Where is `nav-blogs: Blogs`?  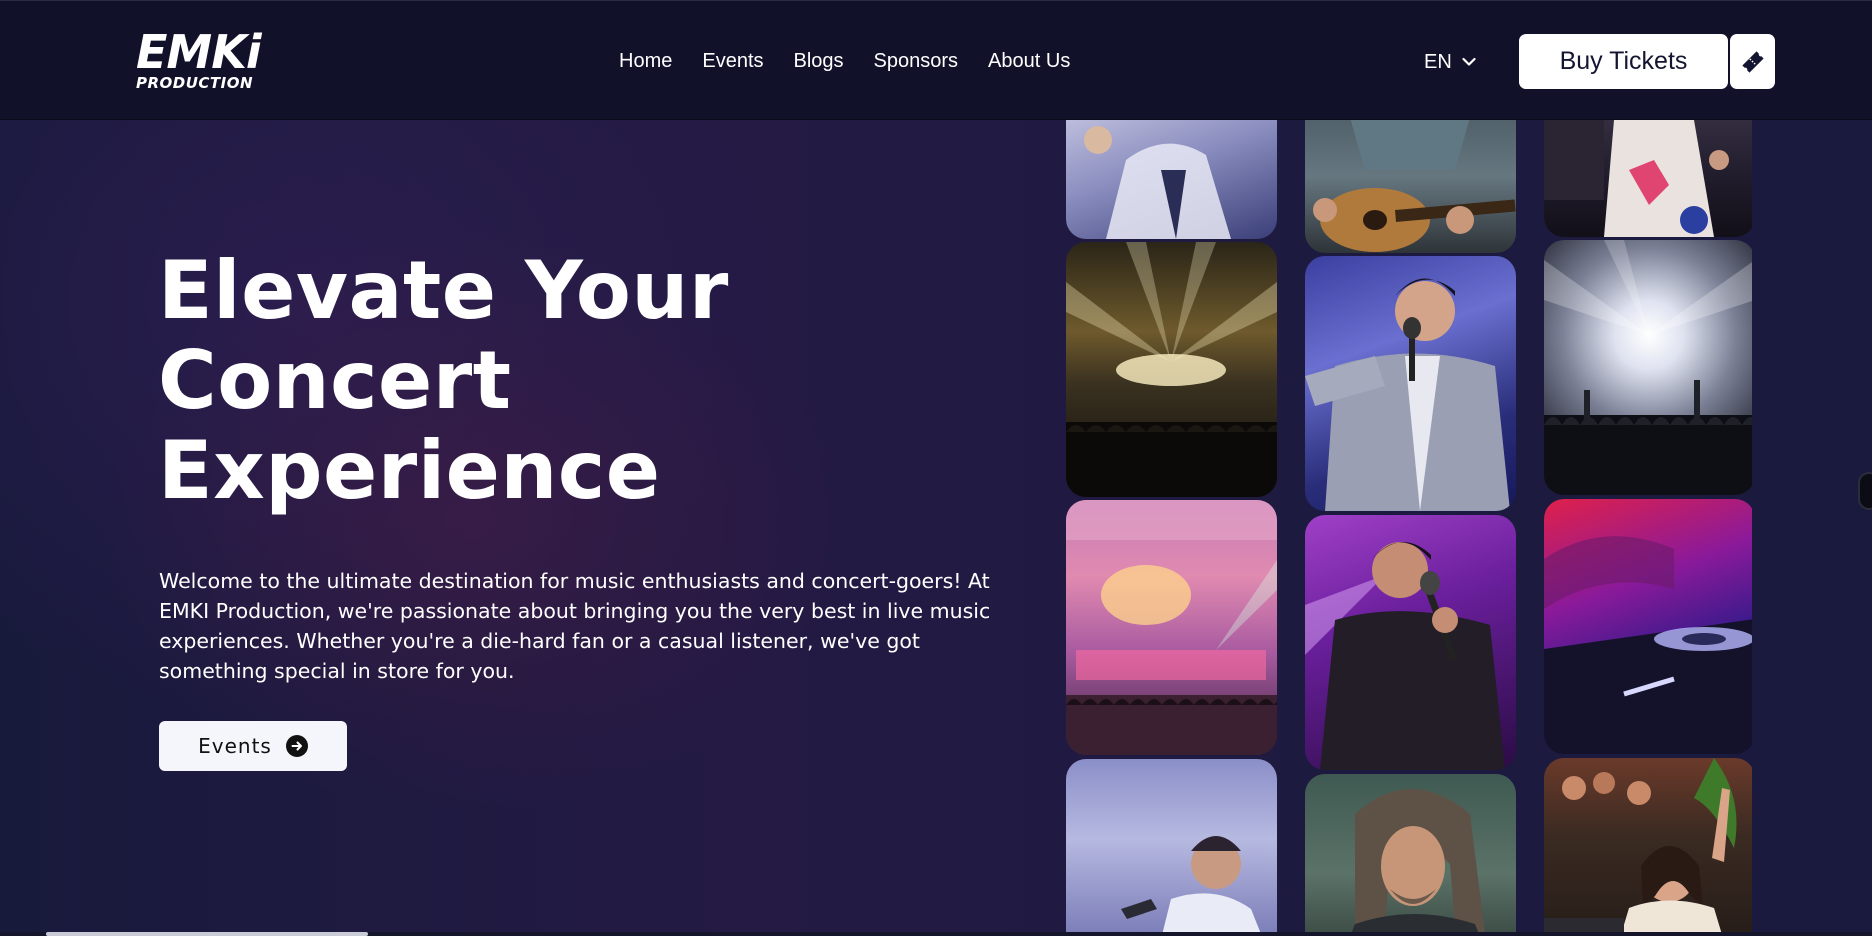 nav-blogs: Blogs is located at coordinates (819, 61).